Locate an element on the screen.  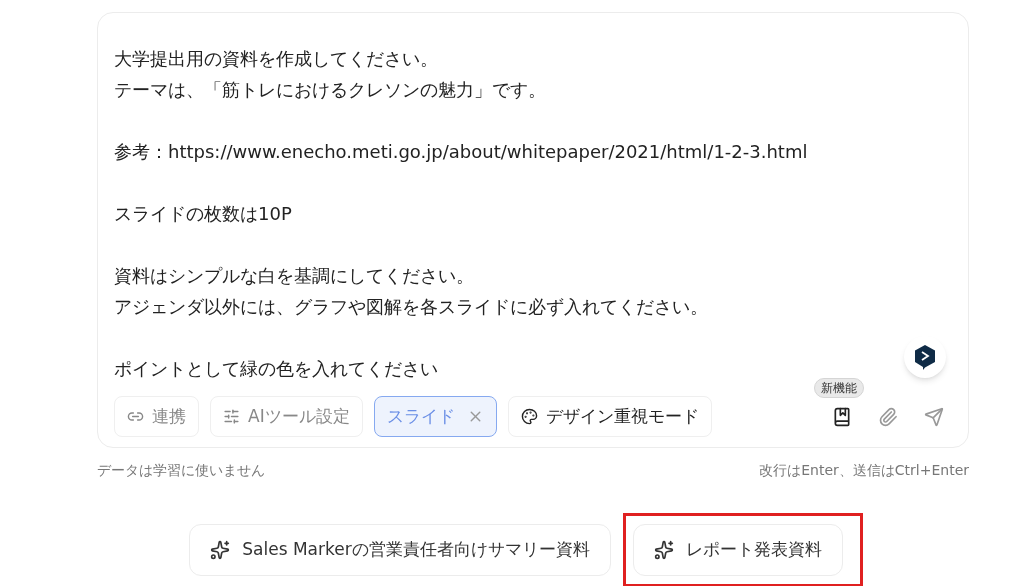
prompt-text-line: ポイントとして緑の色を入れてください is located at coordinates (276, 369).